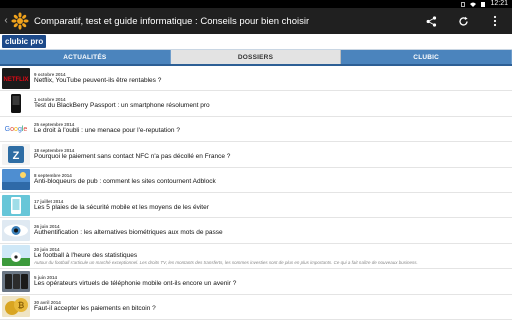 This screenshot has width=512, height=320. What do you see at coordinates (16, 307) in the screenshot?
I see `article-thumbnail: ₿` at bounding box center [16, 307].